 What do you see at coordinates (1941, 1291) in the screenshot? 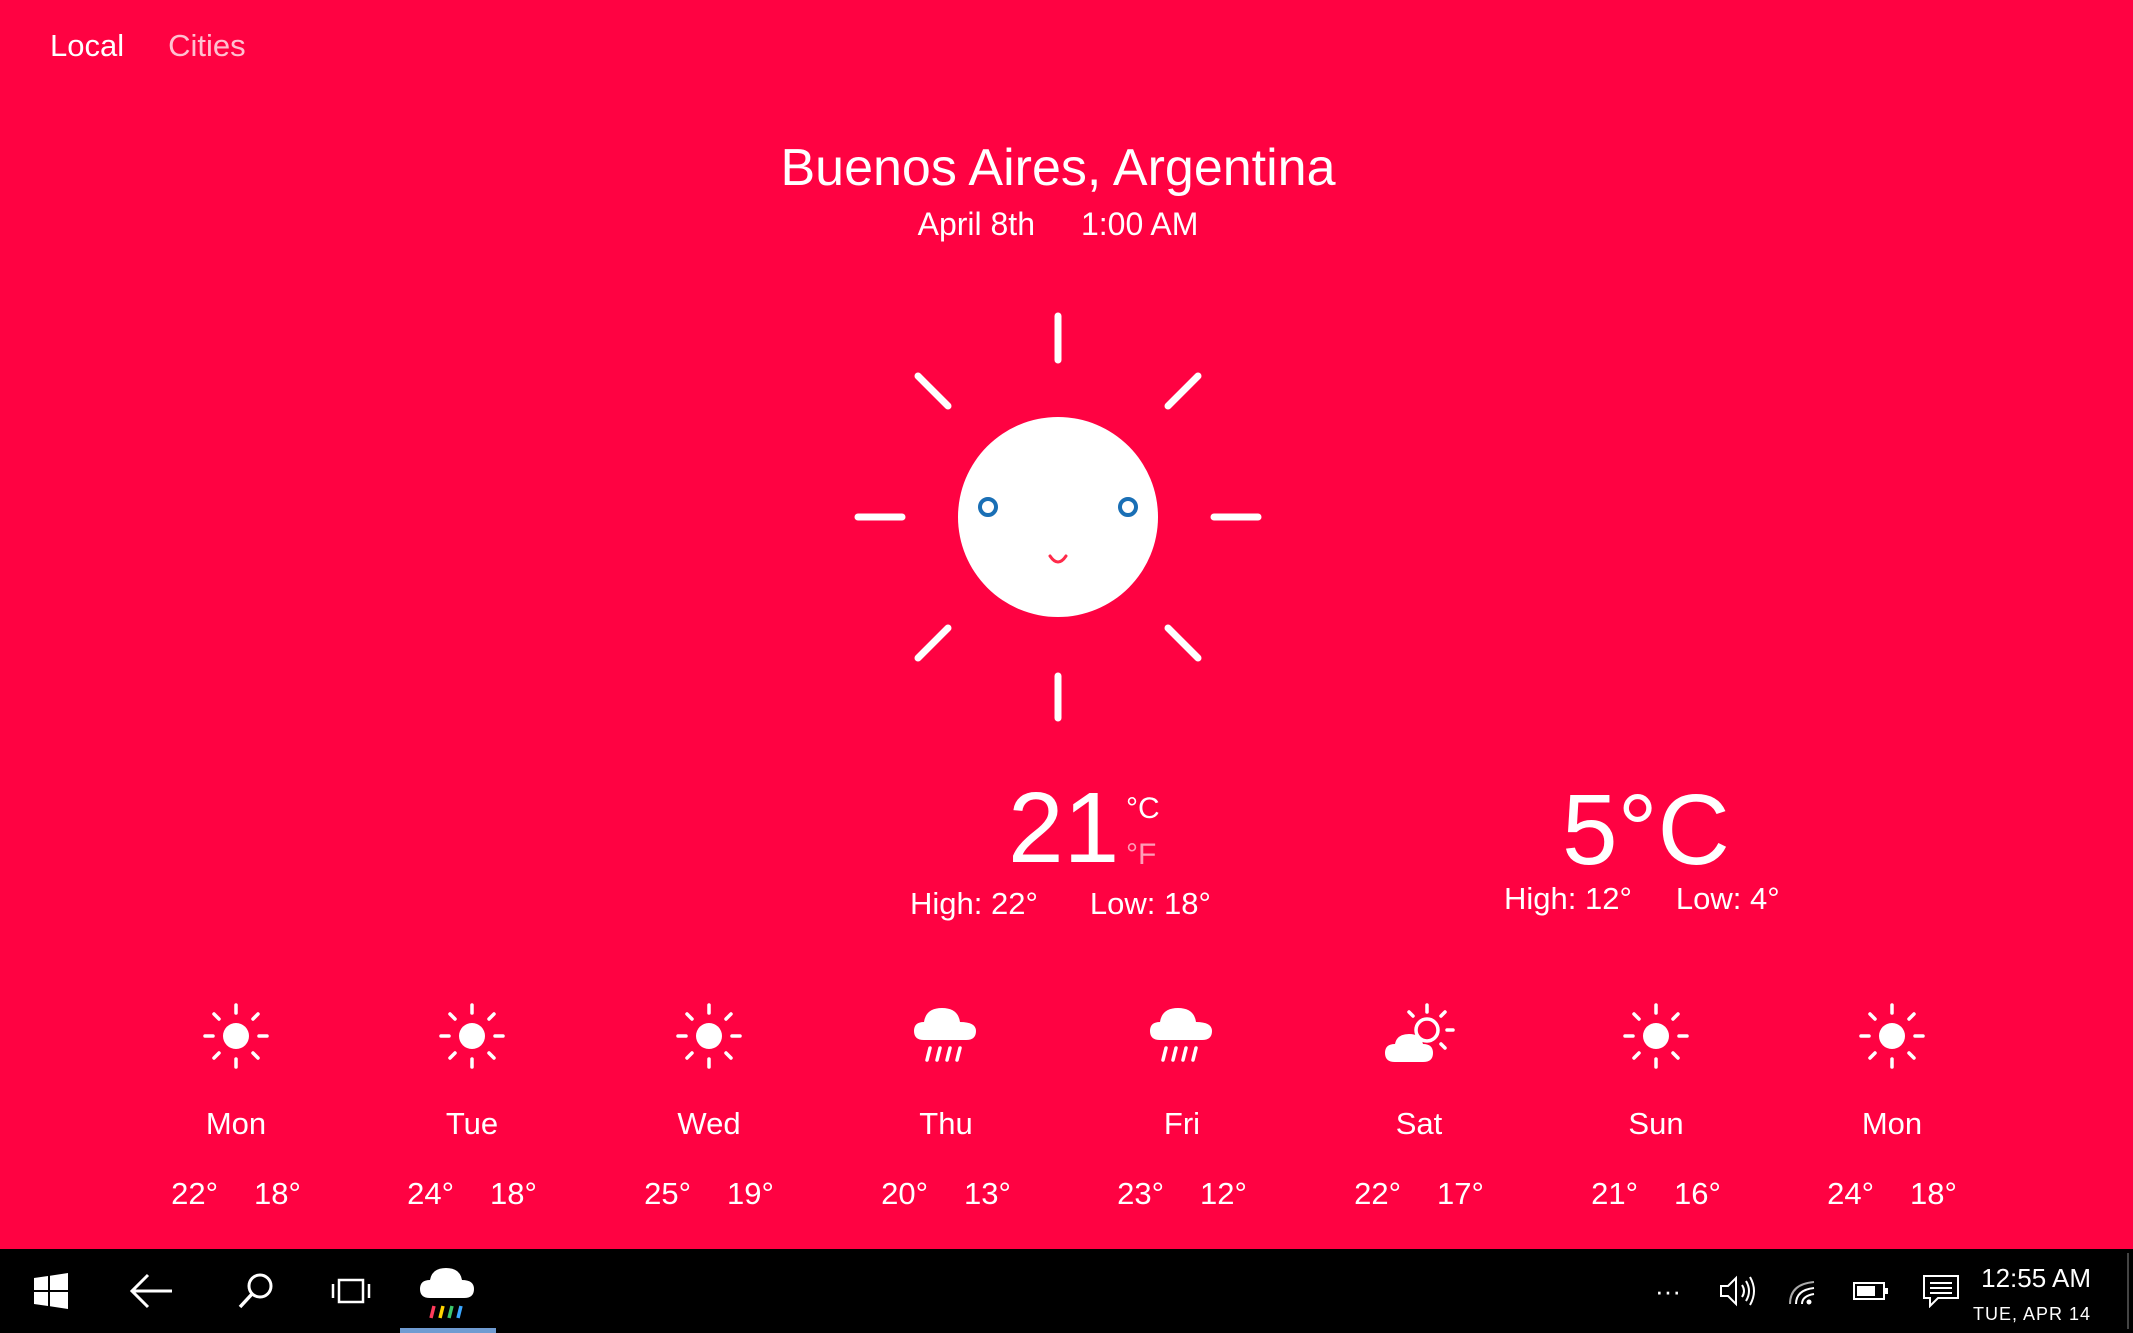
I see `action-center-icon` at bounding box center [1941, 1291].